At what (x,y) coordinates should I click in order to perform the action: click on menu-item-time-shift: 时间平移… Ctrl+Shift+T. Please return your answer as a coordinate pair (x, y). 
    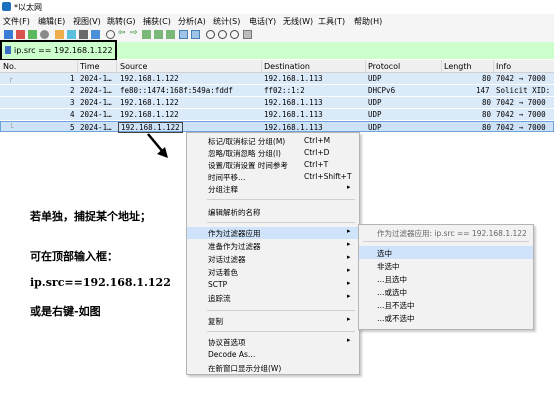
    Looking at the image, I should click on (273, 177).